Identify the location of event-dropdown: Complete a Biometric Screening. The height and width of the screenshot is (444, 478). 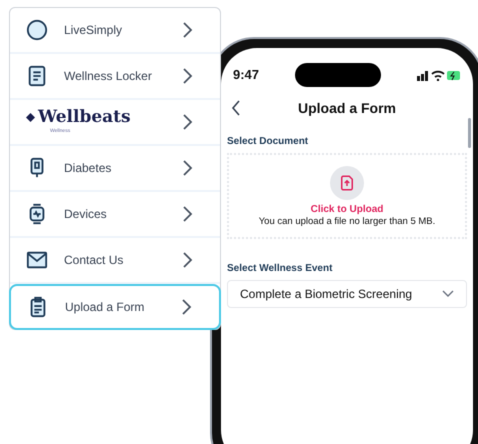
(347, 294).